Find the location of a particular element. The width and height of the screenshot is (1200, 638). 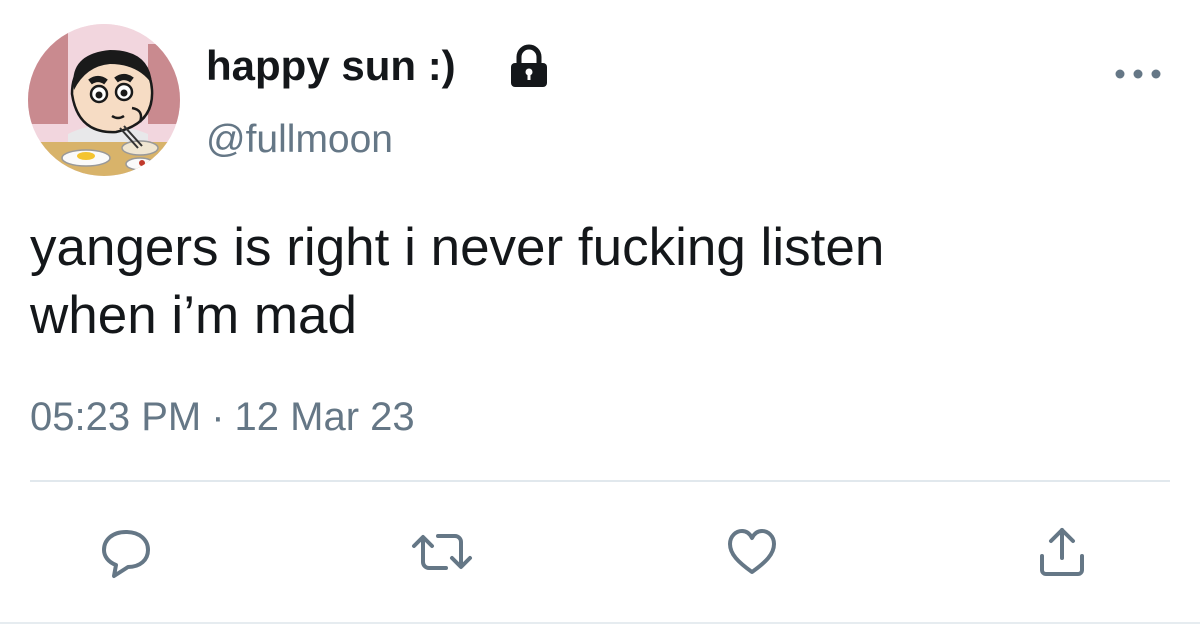

timestamp: 05:23 PM · 12 Mar 23 is located at coordinates (222, 417).